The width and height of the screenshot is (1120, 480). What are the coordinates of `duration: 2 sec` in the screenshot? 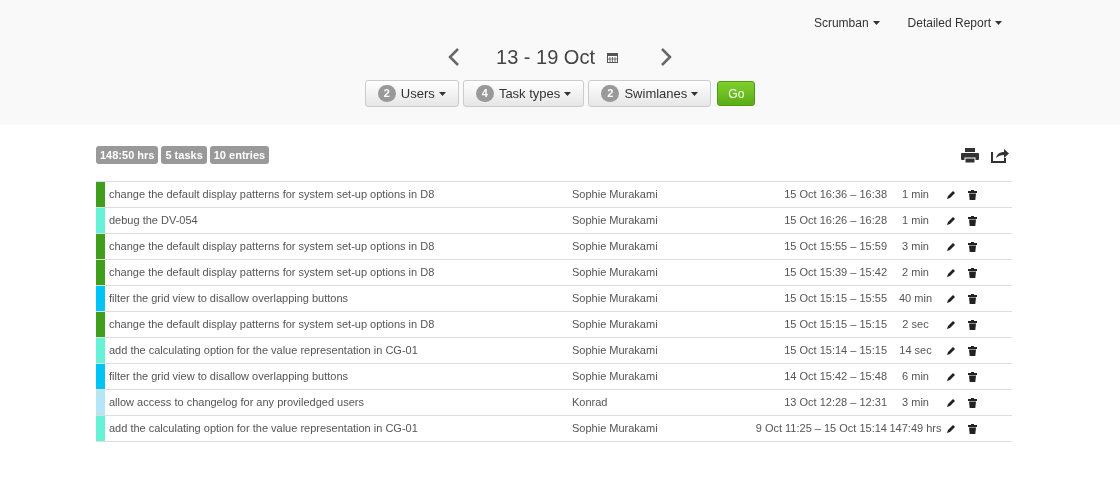 It's located at (915, 325).